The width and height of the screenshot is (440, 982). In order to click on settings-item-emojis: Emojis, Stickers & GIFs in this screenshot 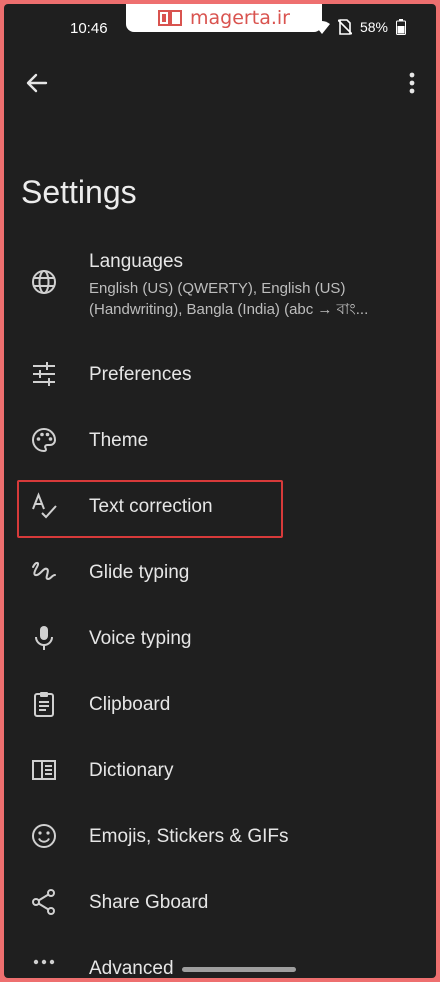, I will do `click(220, 836)`.